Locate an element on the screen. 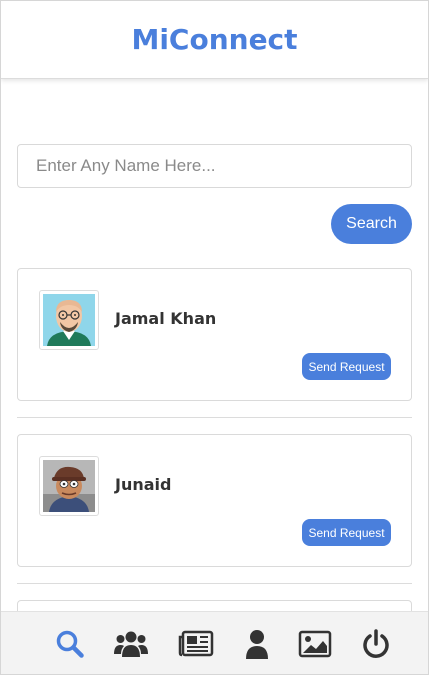 The width and height of the screenshot is (429, 675). nav-users-icon is located at coordinates (131, 644).